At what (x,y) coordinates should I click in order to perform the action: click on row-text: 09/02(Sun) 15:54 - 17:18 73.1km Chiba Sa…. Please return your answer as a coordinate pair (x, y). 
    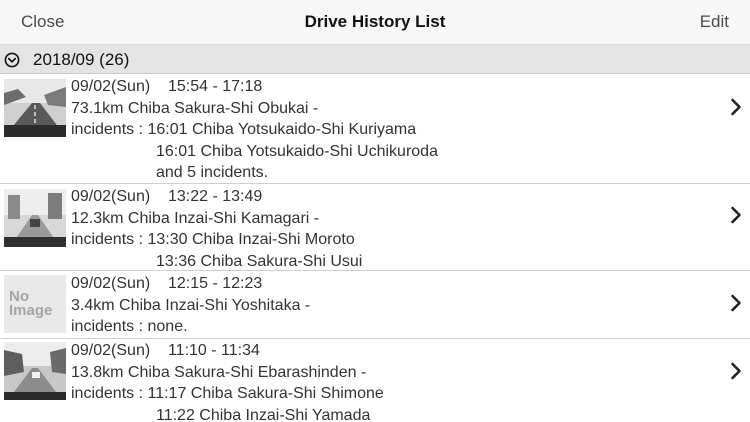
    Looking at the image, I should click on (254, 130).